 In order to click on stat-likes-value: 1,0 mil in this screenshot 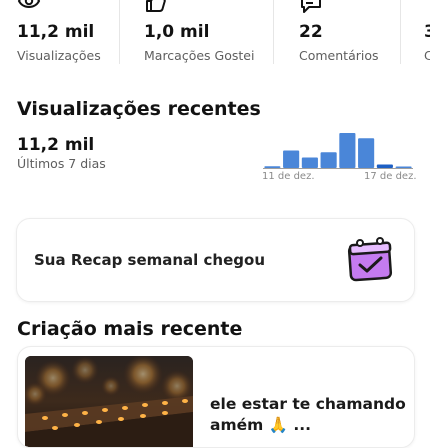, I will do `click(177, 32)`.